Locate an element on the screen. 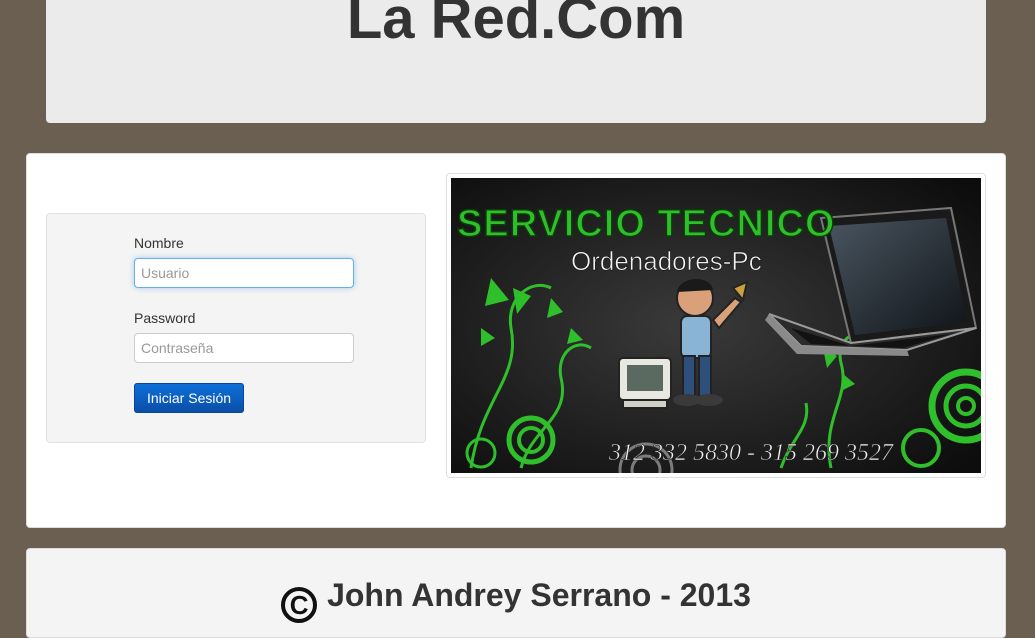 This screenshot has width=1035, height=638. banner-headline: SERVICIO TECNICO is located at coordinates (646, 224).